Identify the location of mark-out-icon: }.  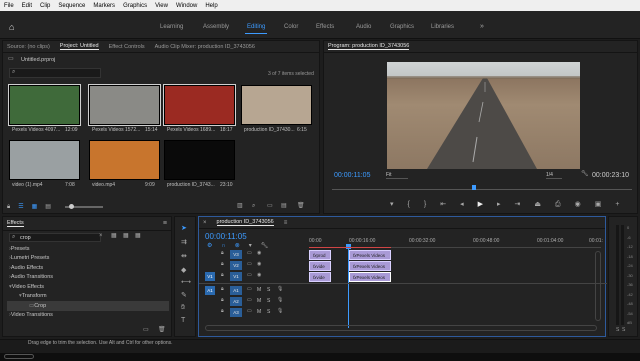
(425, 204).